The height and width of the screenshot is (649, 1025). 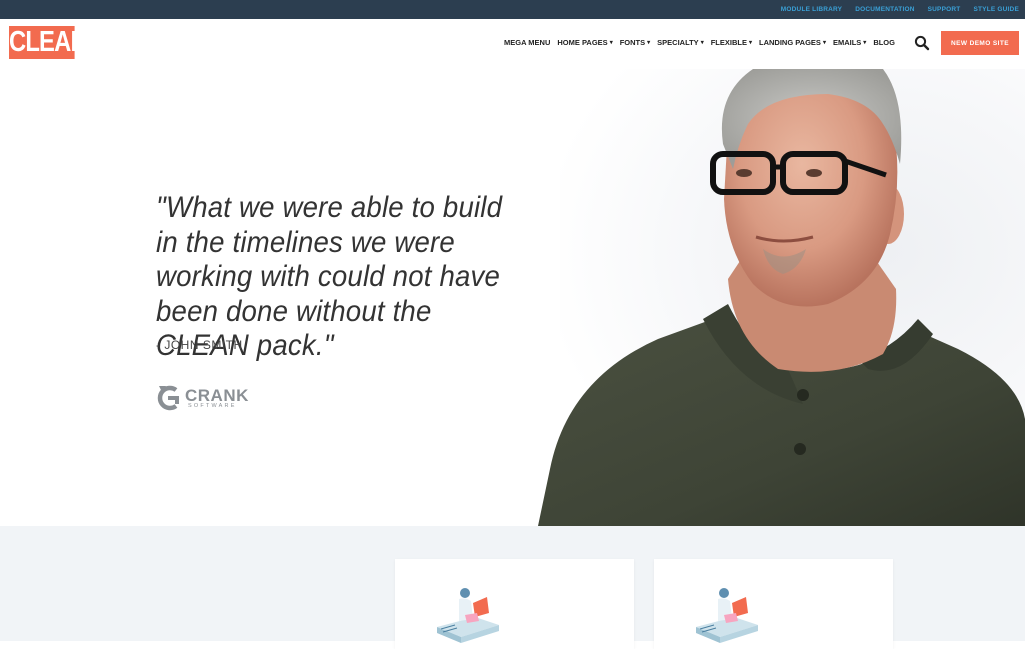 What do you see at coordinates (922, 43) in the screenshot?
I see `search-icon` at bounding box center [922, 43].